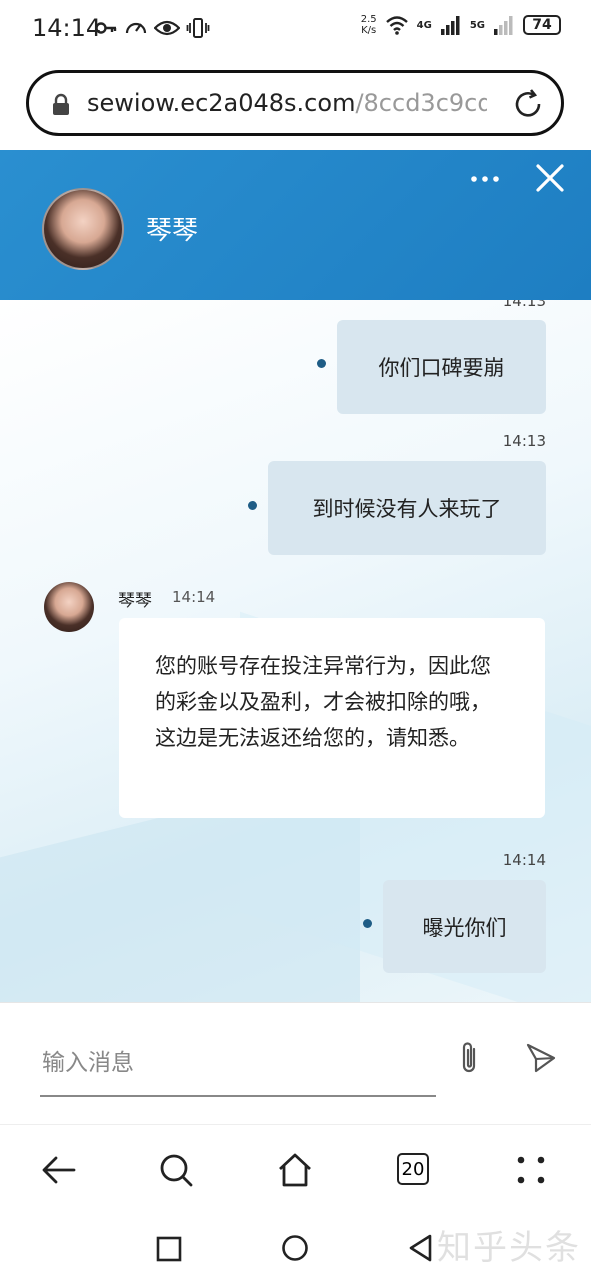 This screenshot has height=1280, width=591. I want to click on sender-name: 琴琴, so click(135, 601).